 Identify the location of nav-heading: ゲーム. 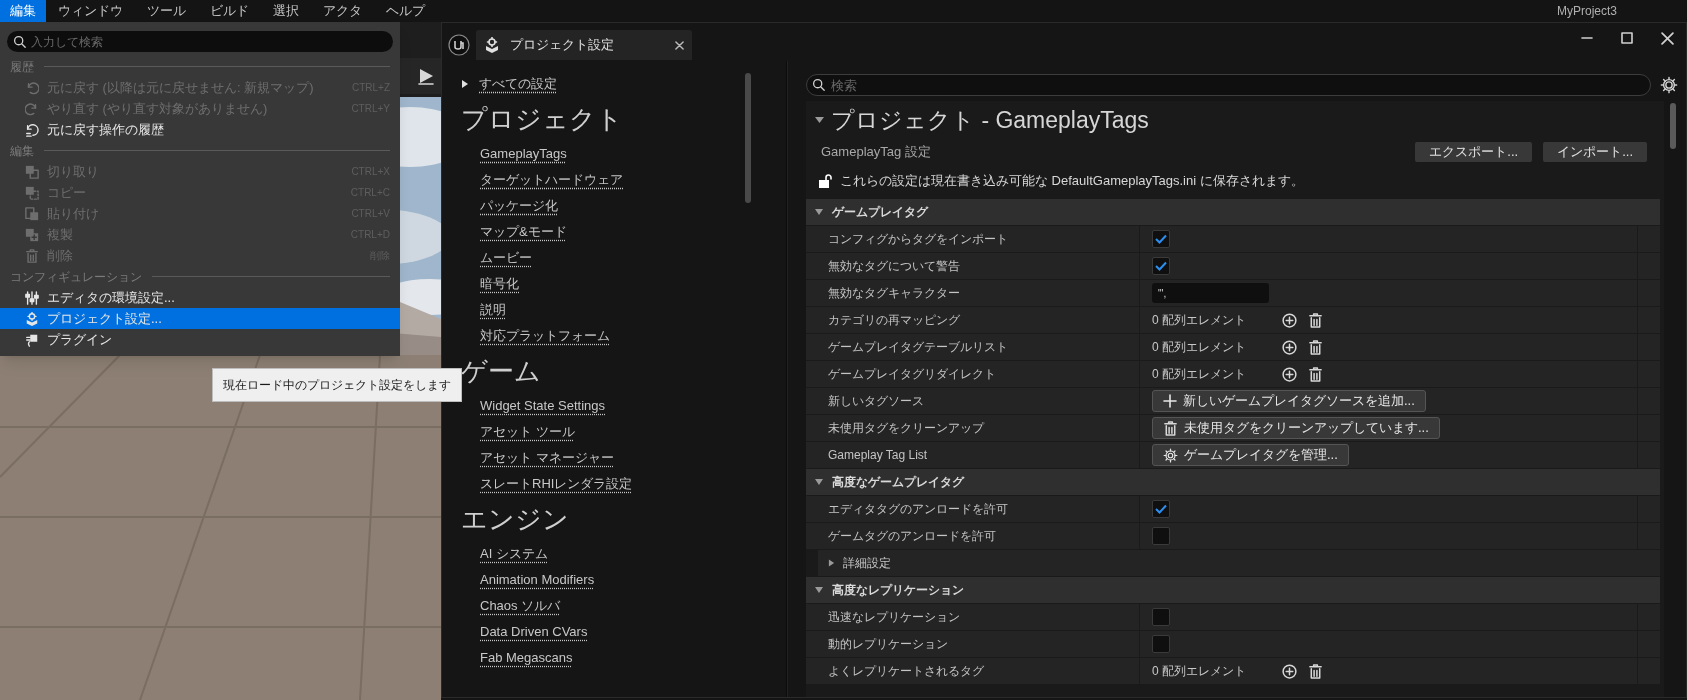
(501, 371).